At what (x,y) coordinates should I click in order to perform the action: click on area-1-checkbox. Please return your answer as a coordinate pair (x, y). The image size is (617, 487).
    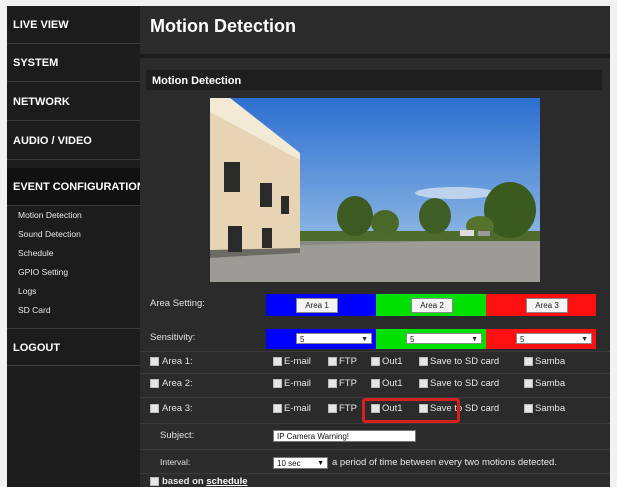
    Looking at the image, I should click on (154, 361).